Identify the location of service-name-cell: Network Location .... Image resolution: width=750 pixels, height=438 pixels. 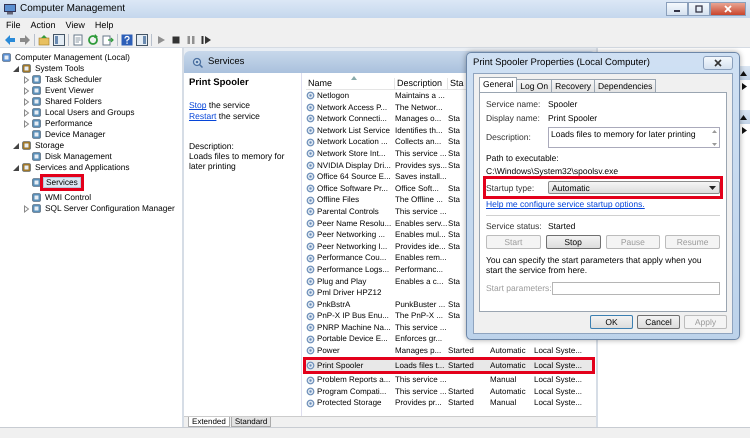
(352, 142).